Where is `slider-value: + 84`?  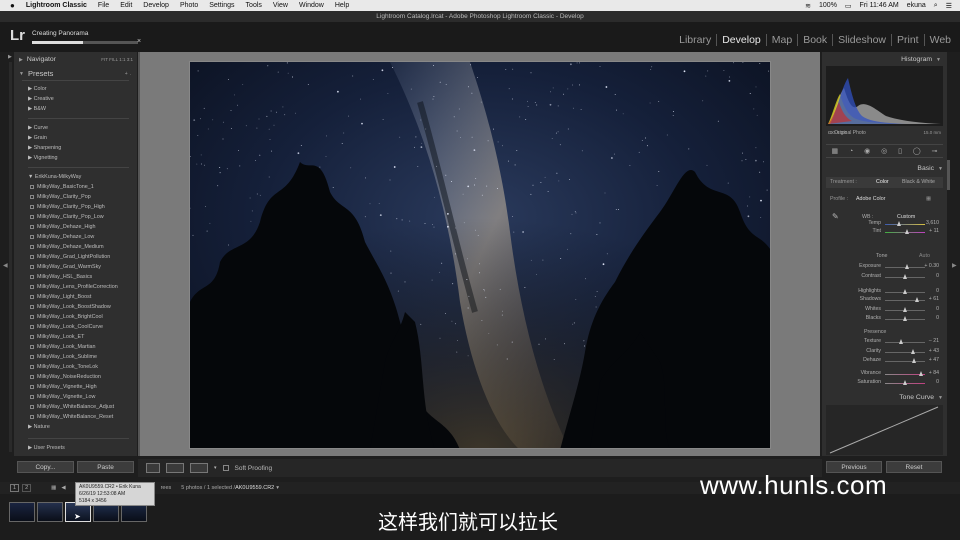 slider-value: + 84 is located at coordinates (934, 373).